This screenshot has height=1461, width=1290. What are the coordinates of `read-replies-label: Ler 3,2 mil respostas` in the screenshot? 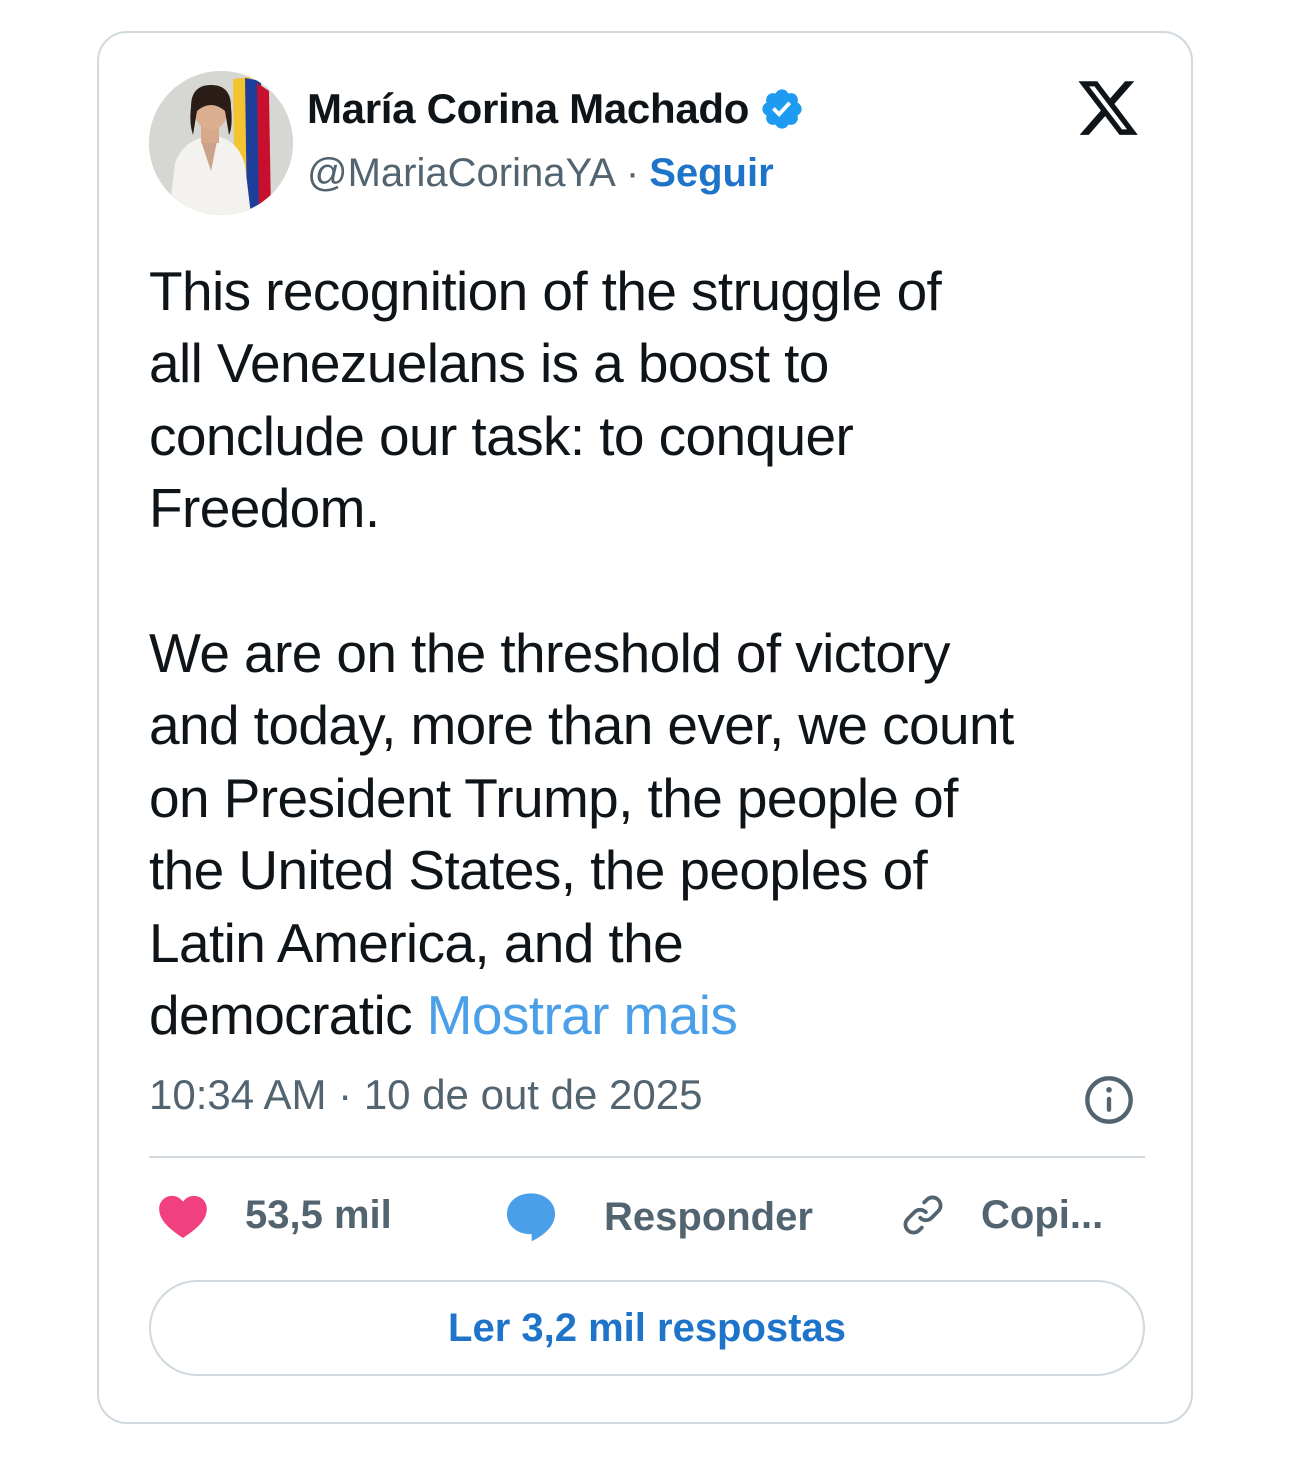 It's located at (647, 1327).